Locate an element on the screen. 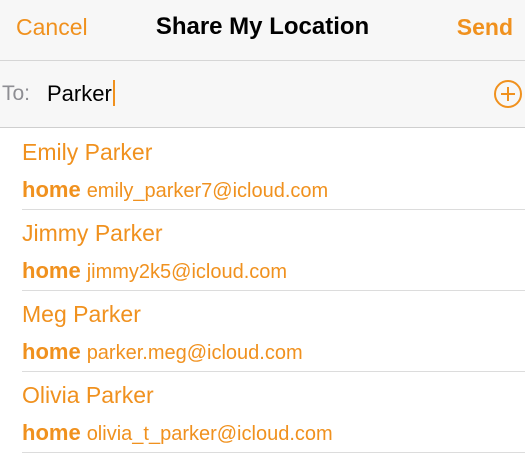 The image size is (525, 467). contact-name: Olivia Parker is located at coordinates (88, 395).